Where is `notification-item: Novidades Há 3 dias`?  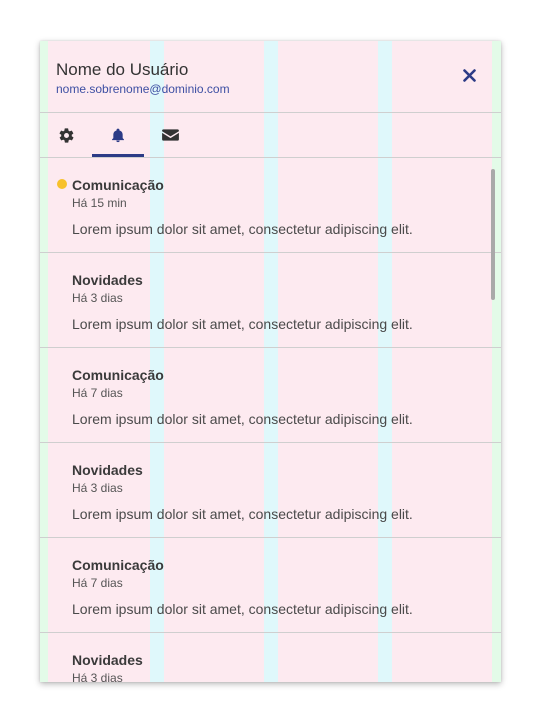 notification-item: Novidades Há 3 dias is located at coordinates (270, 657).